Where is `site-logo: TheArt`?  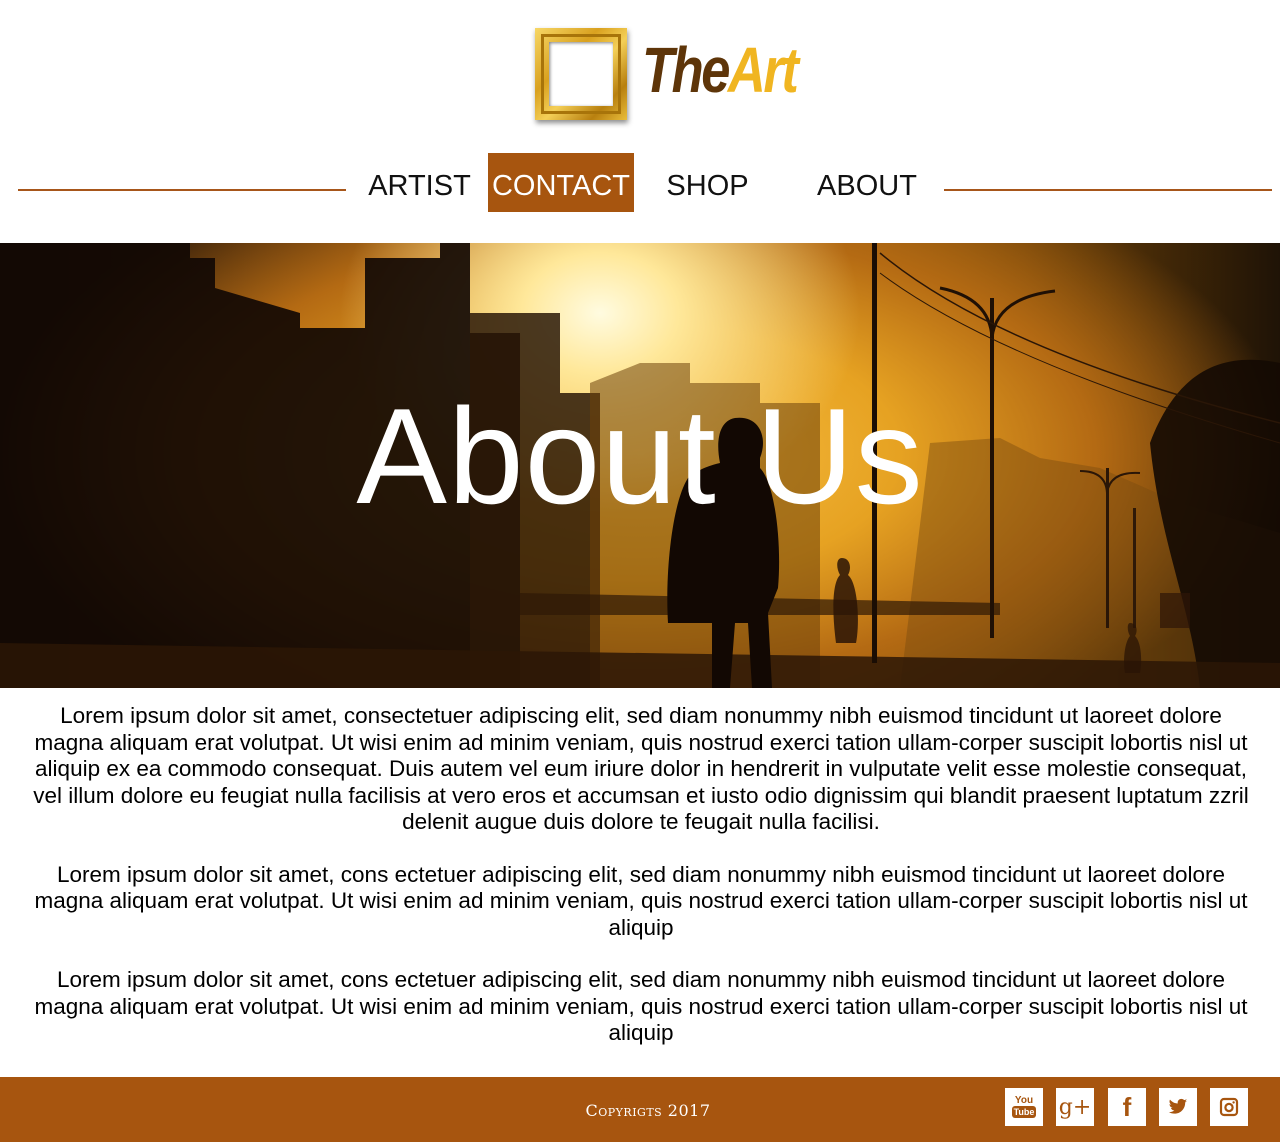
site-logo: TheArt is located at coordinates (680, 76).